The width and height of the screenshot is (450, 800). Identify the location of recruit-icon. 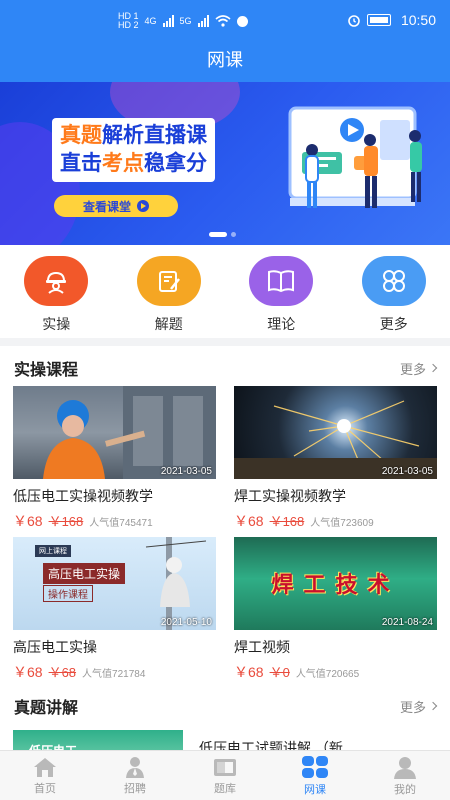
(135, 767).